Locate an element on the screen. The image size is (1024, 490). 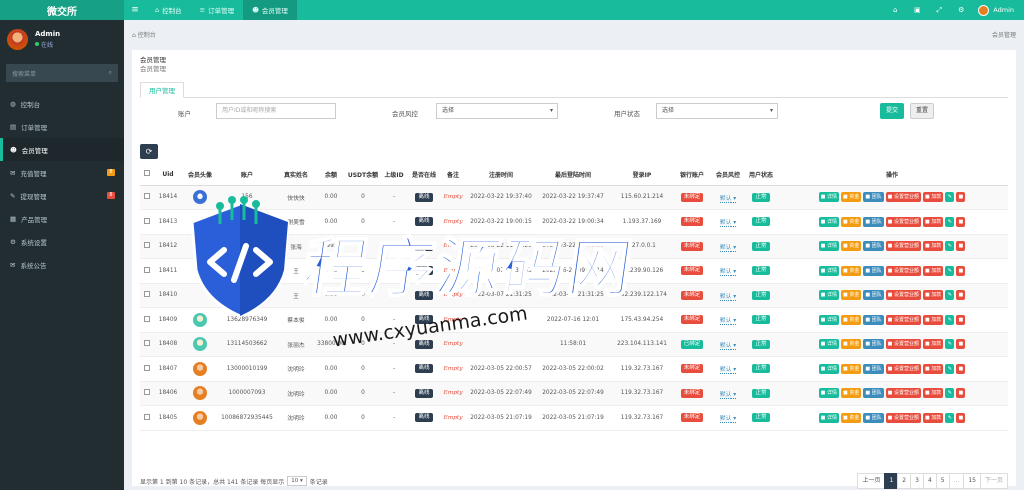
risk-select: 选择 is located at coordinates (497, 111).